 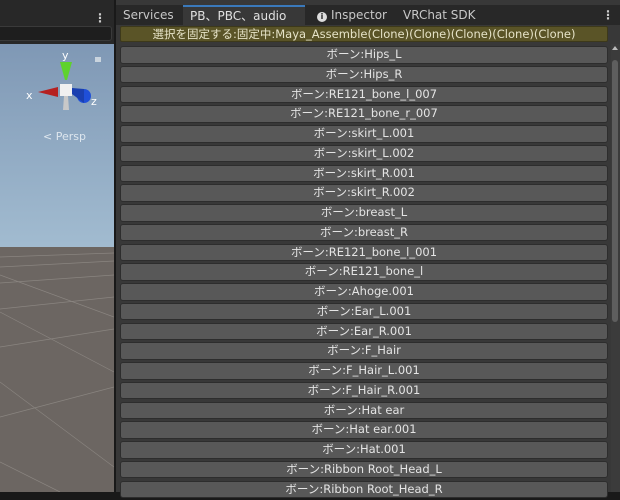 I want to click on persp-label: < Persp, so click(x=64, y=136).